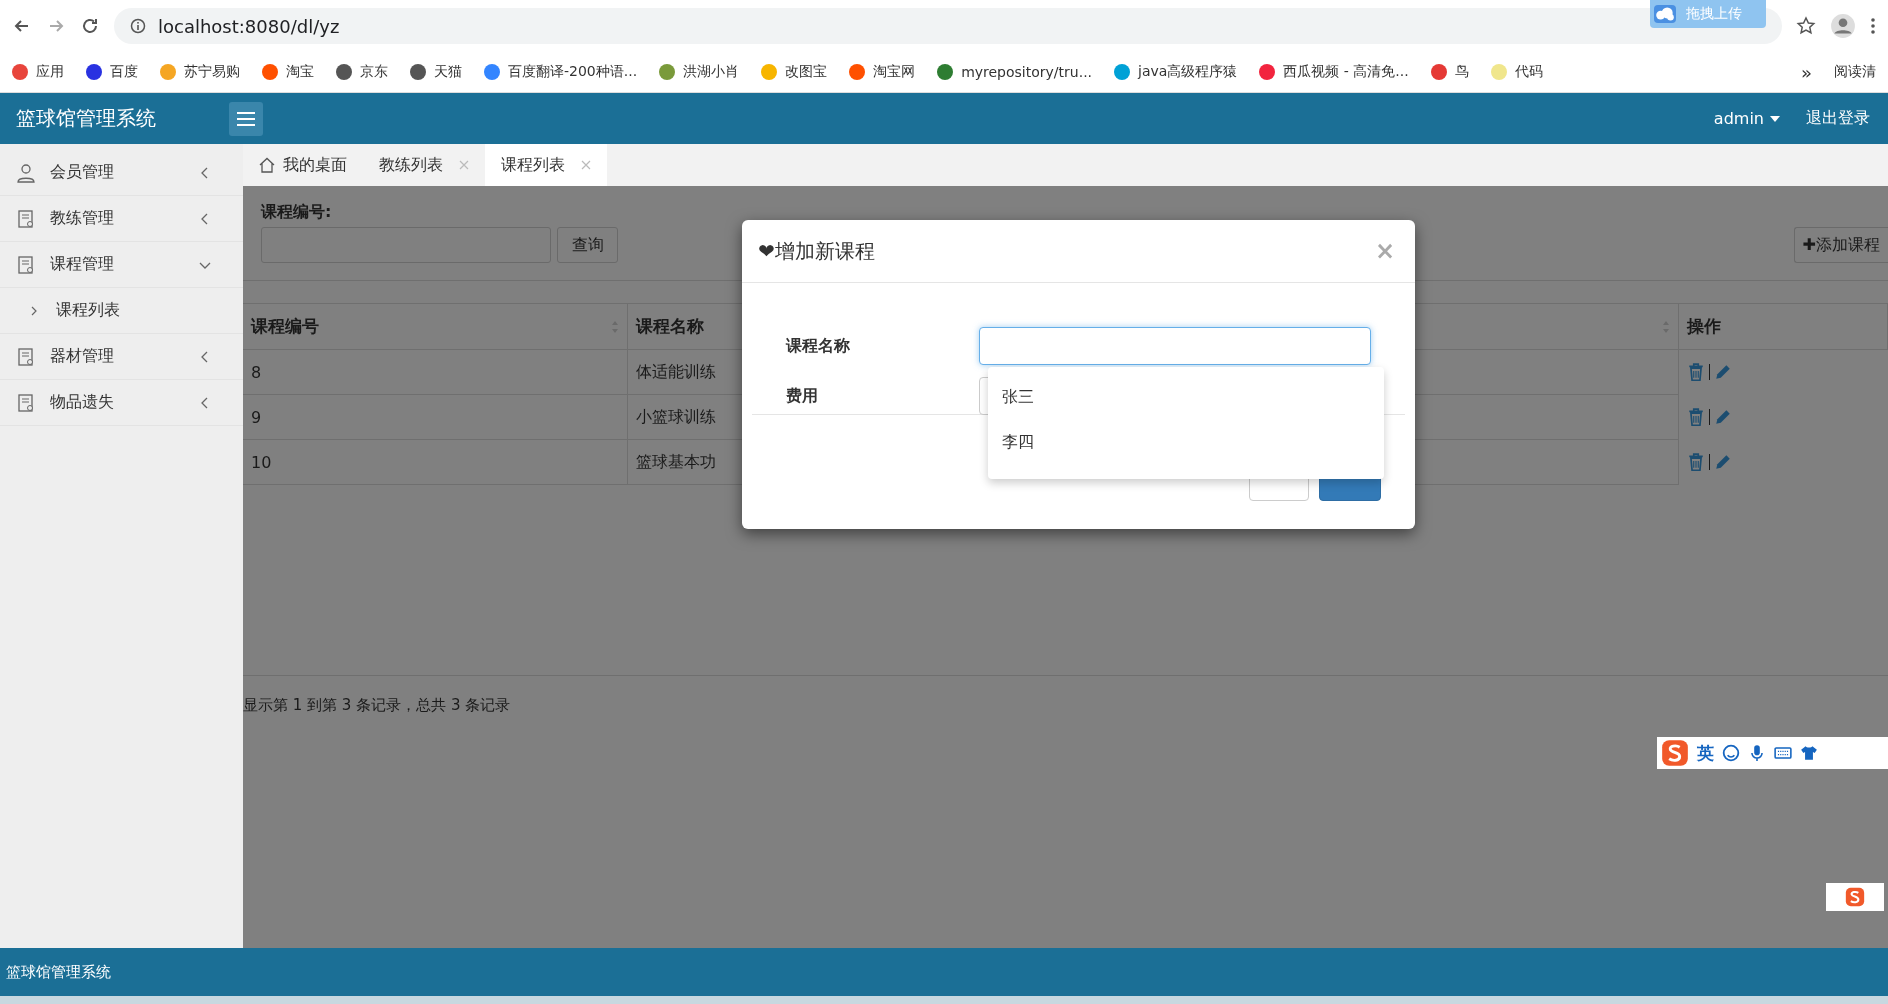  I want to click on dialog-title: ❤增加新课程, so click(816, 251).